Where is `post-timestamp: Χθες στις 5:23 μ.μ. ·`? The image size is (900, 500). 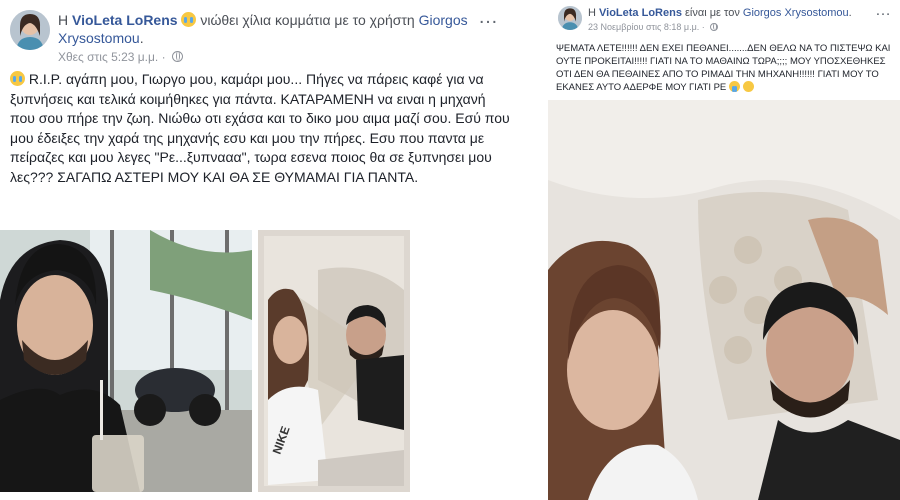
post-timestamp: Χθες στις 5:23 μ.μ. · is located at coordinates (120, 57).